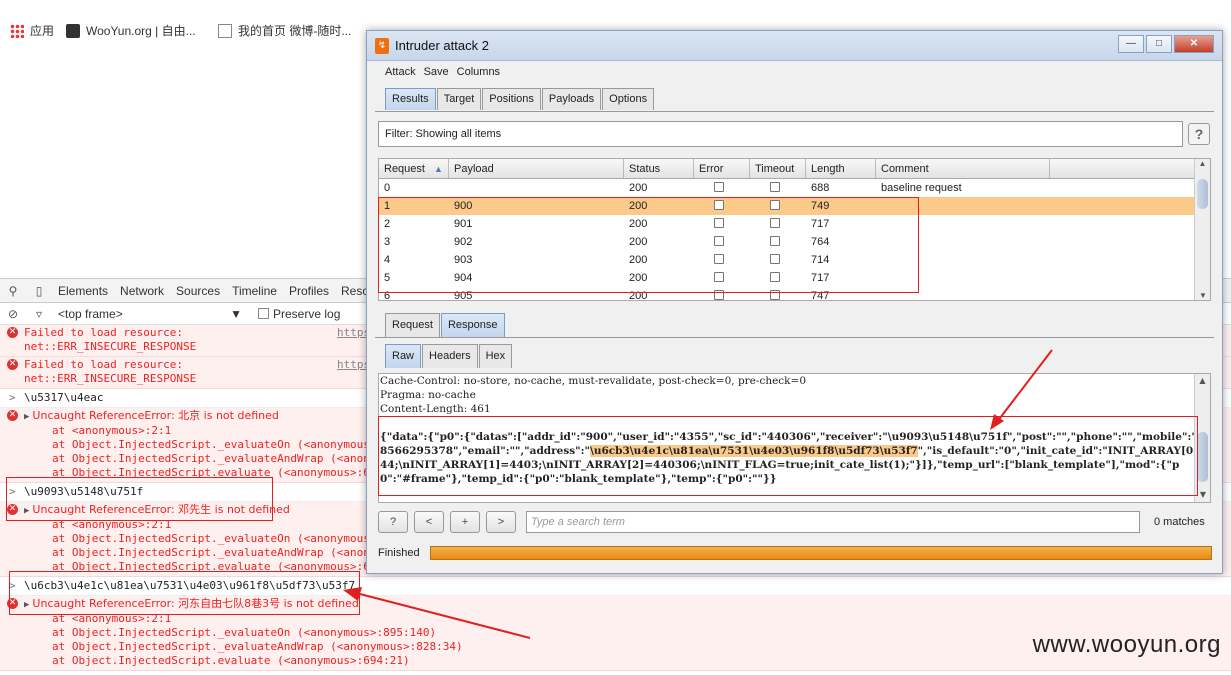  Describe the element at coordinates (1194, 44) in the screenshot. I see `close-icon: ✕` at that location.